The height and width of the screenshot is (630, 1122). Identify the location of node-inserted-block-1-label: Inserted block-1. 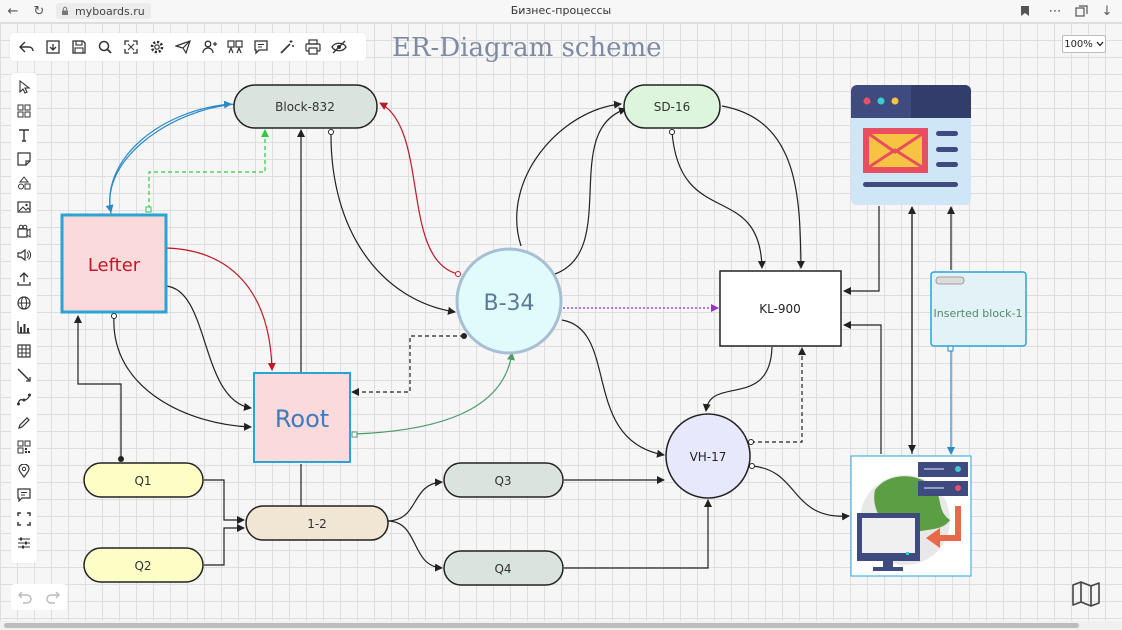
(978, 313).